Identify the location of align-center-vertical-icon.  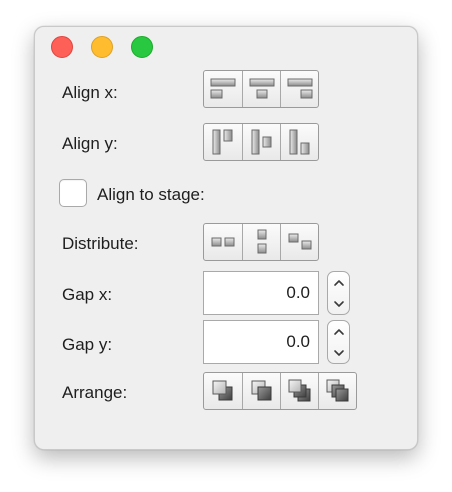
(261, 142).